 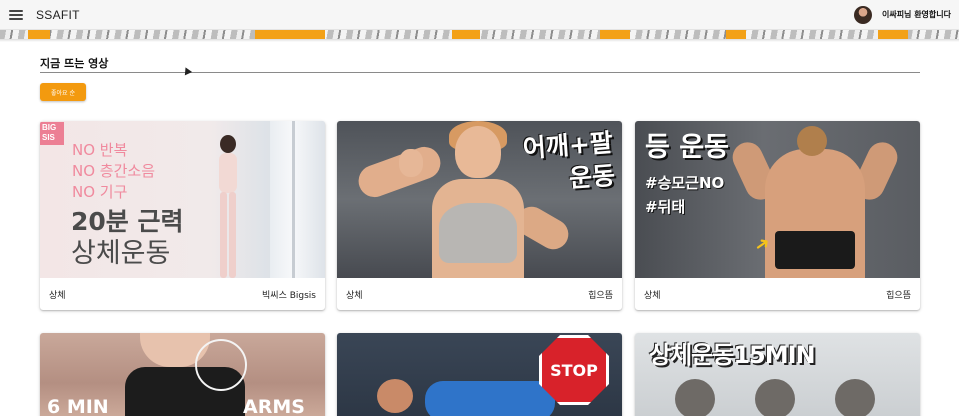 What do you see at coordinates (479, 40) in the screenshot?
I see `banner-shadow` at bounding box center [479, 40].